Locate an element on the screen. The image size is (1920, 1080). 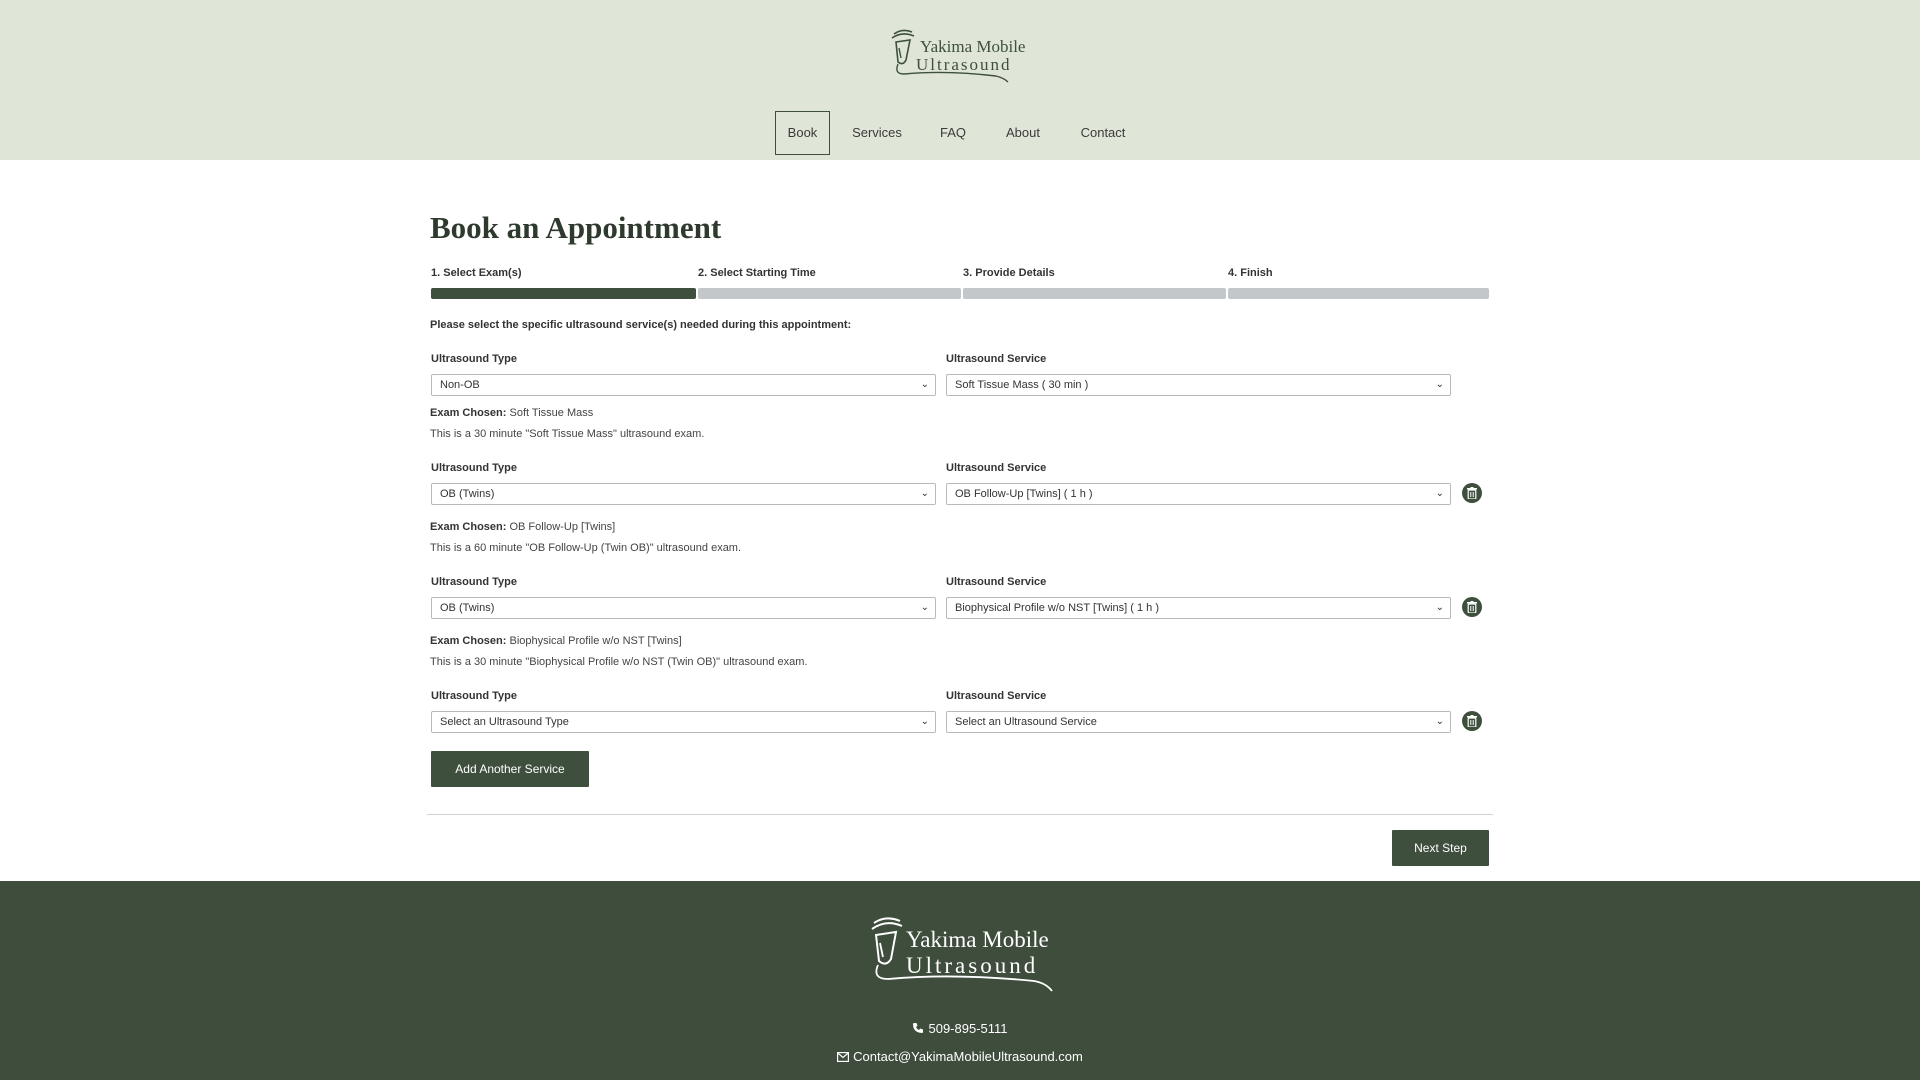
email-address: Contact@YakimaMobileUltrasound.com is located at coordinates (968, 1056).